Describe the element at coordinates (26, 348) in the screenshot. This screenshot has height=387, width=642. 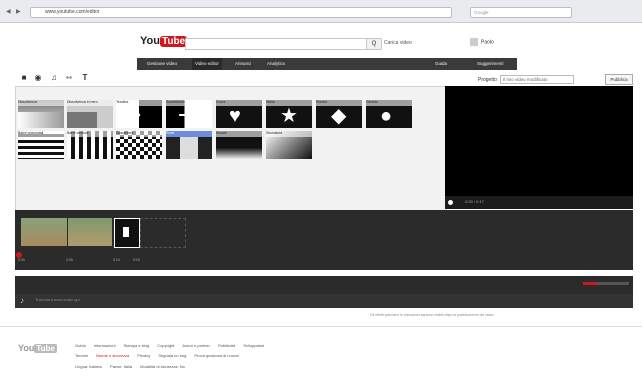
I see `footer-logo-you: You` at that location.